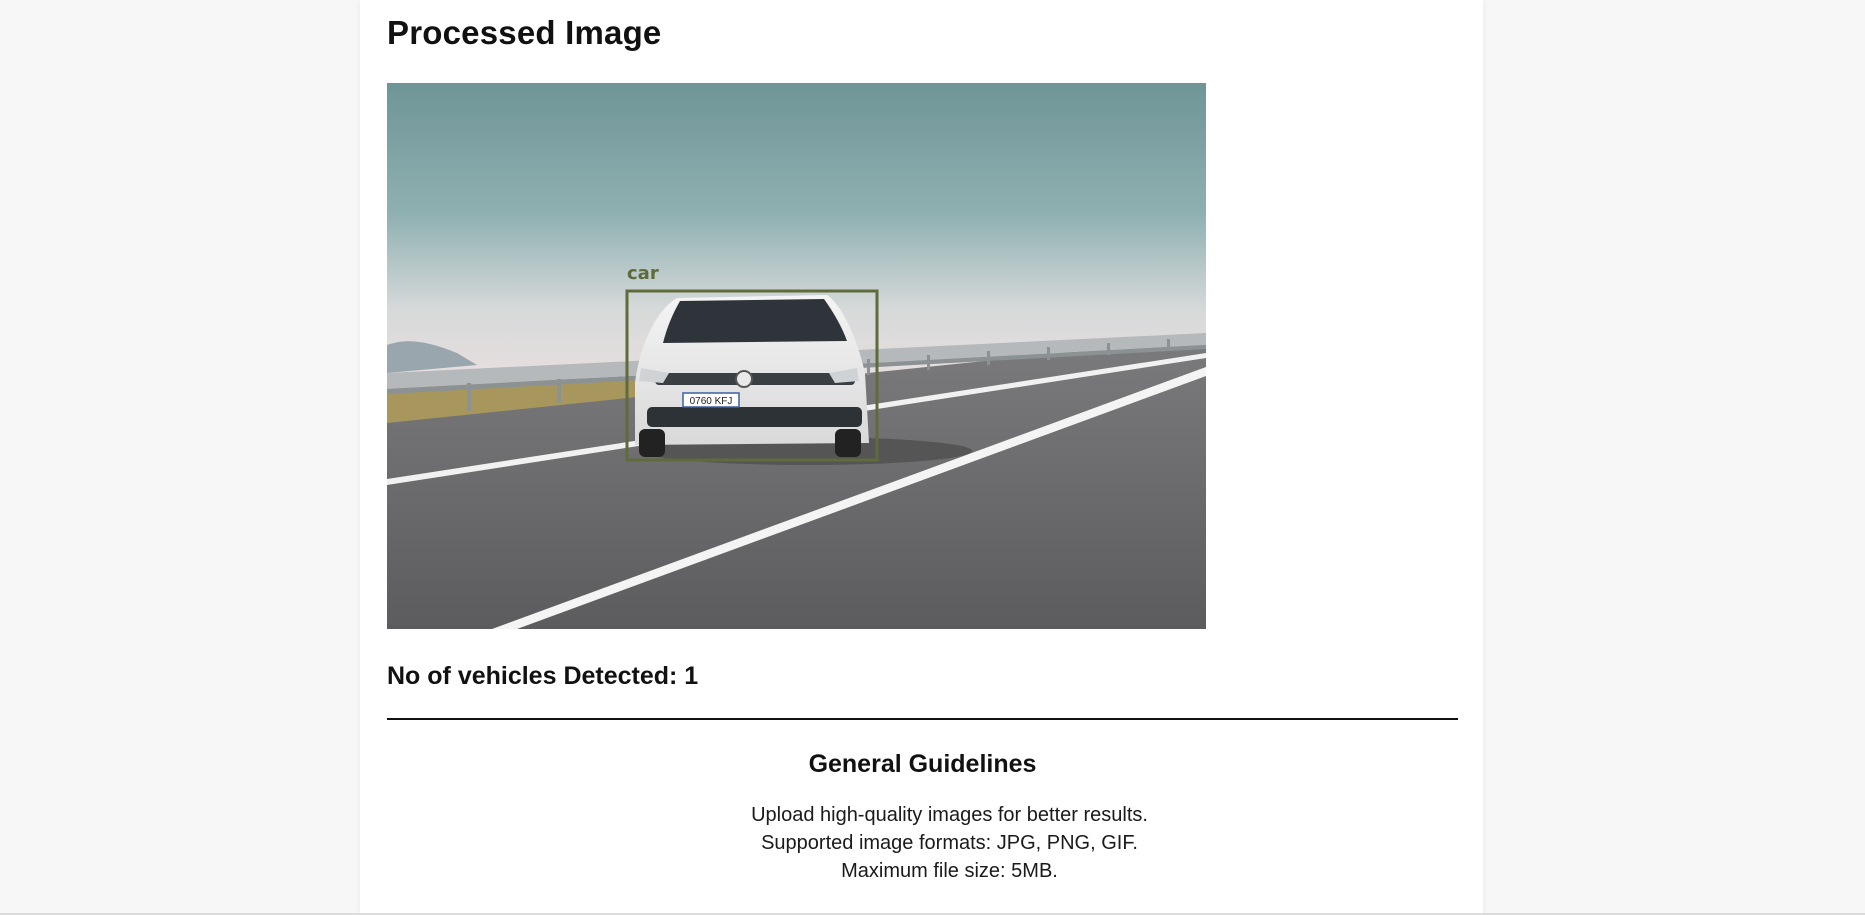 The height and width of the screenshot is (915, 1865). I want to click on license-plate-text: 0760 KFJ, so click(711, 401).